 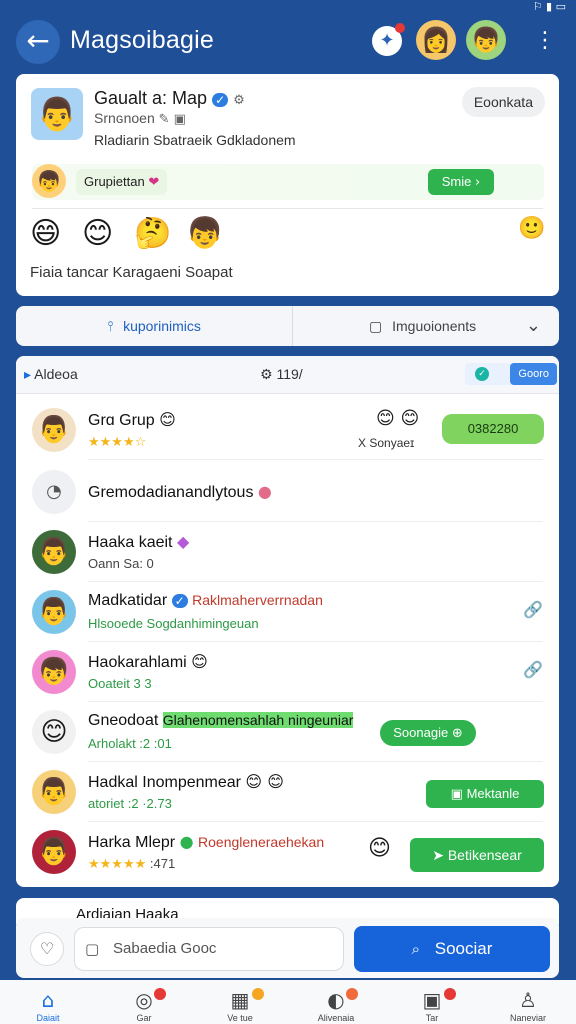 I want to click on item-rating: ★★★★★ :471, so click(x=131, y=864).